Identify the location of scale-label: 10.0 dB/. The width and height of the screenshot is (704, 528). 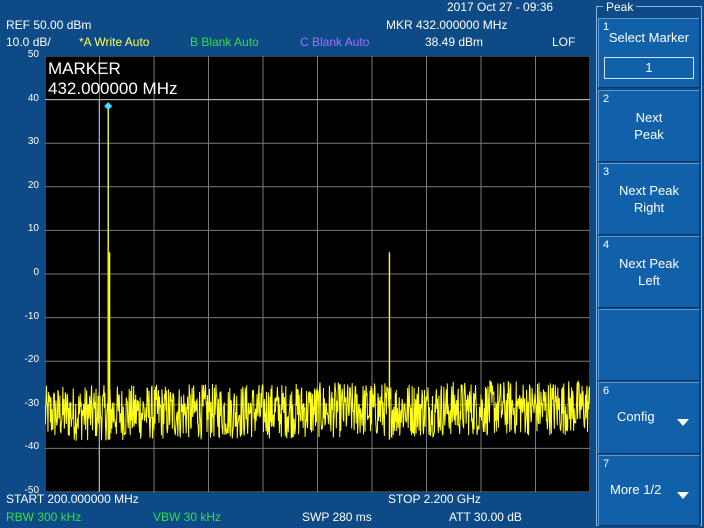
(28, 42).